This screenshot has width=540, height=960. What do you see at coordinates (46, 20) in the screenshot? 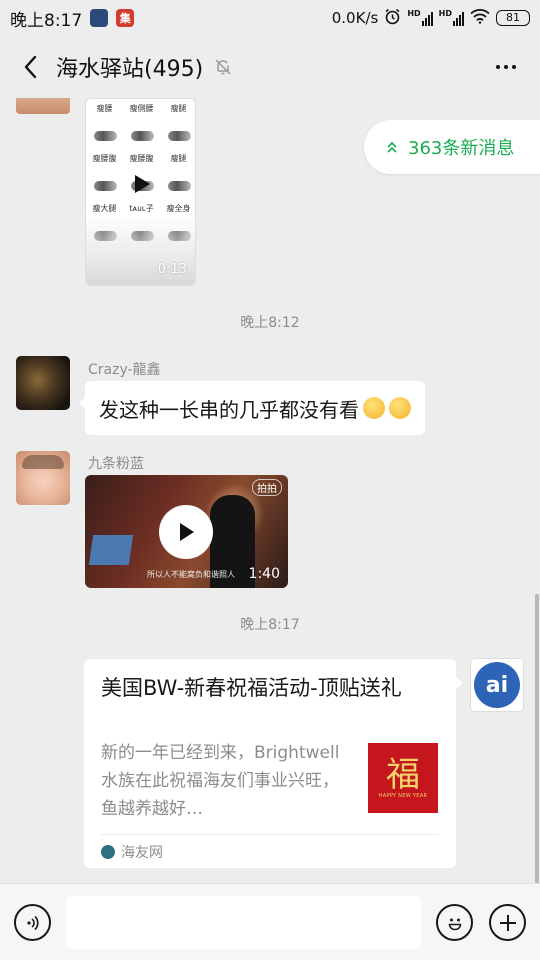
I see `status-time: 晚上8:17` at bounding box center [46, 20].